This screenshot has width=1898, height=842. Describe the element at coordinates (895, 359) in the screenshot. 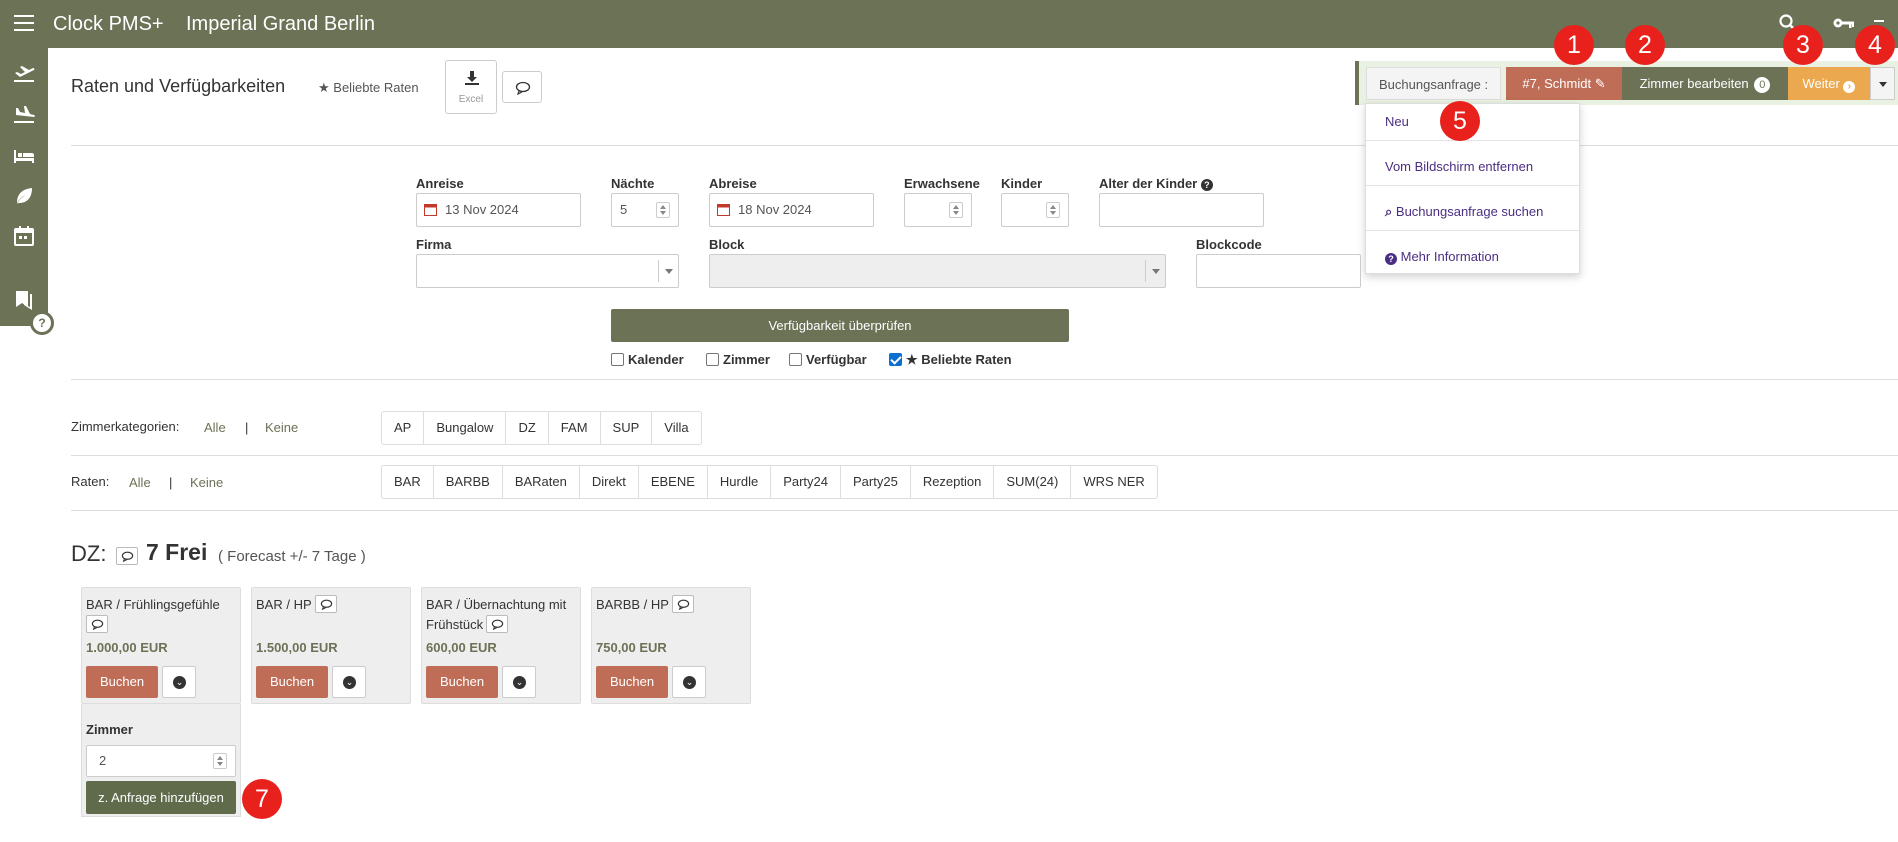

I see `favorites-checkbox` at that location.